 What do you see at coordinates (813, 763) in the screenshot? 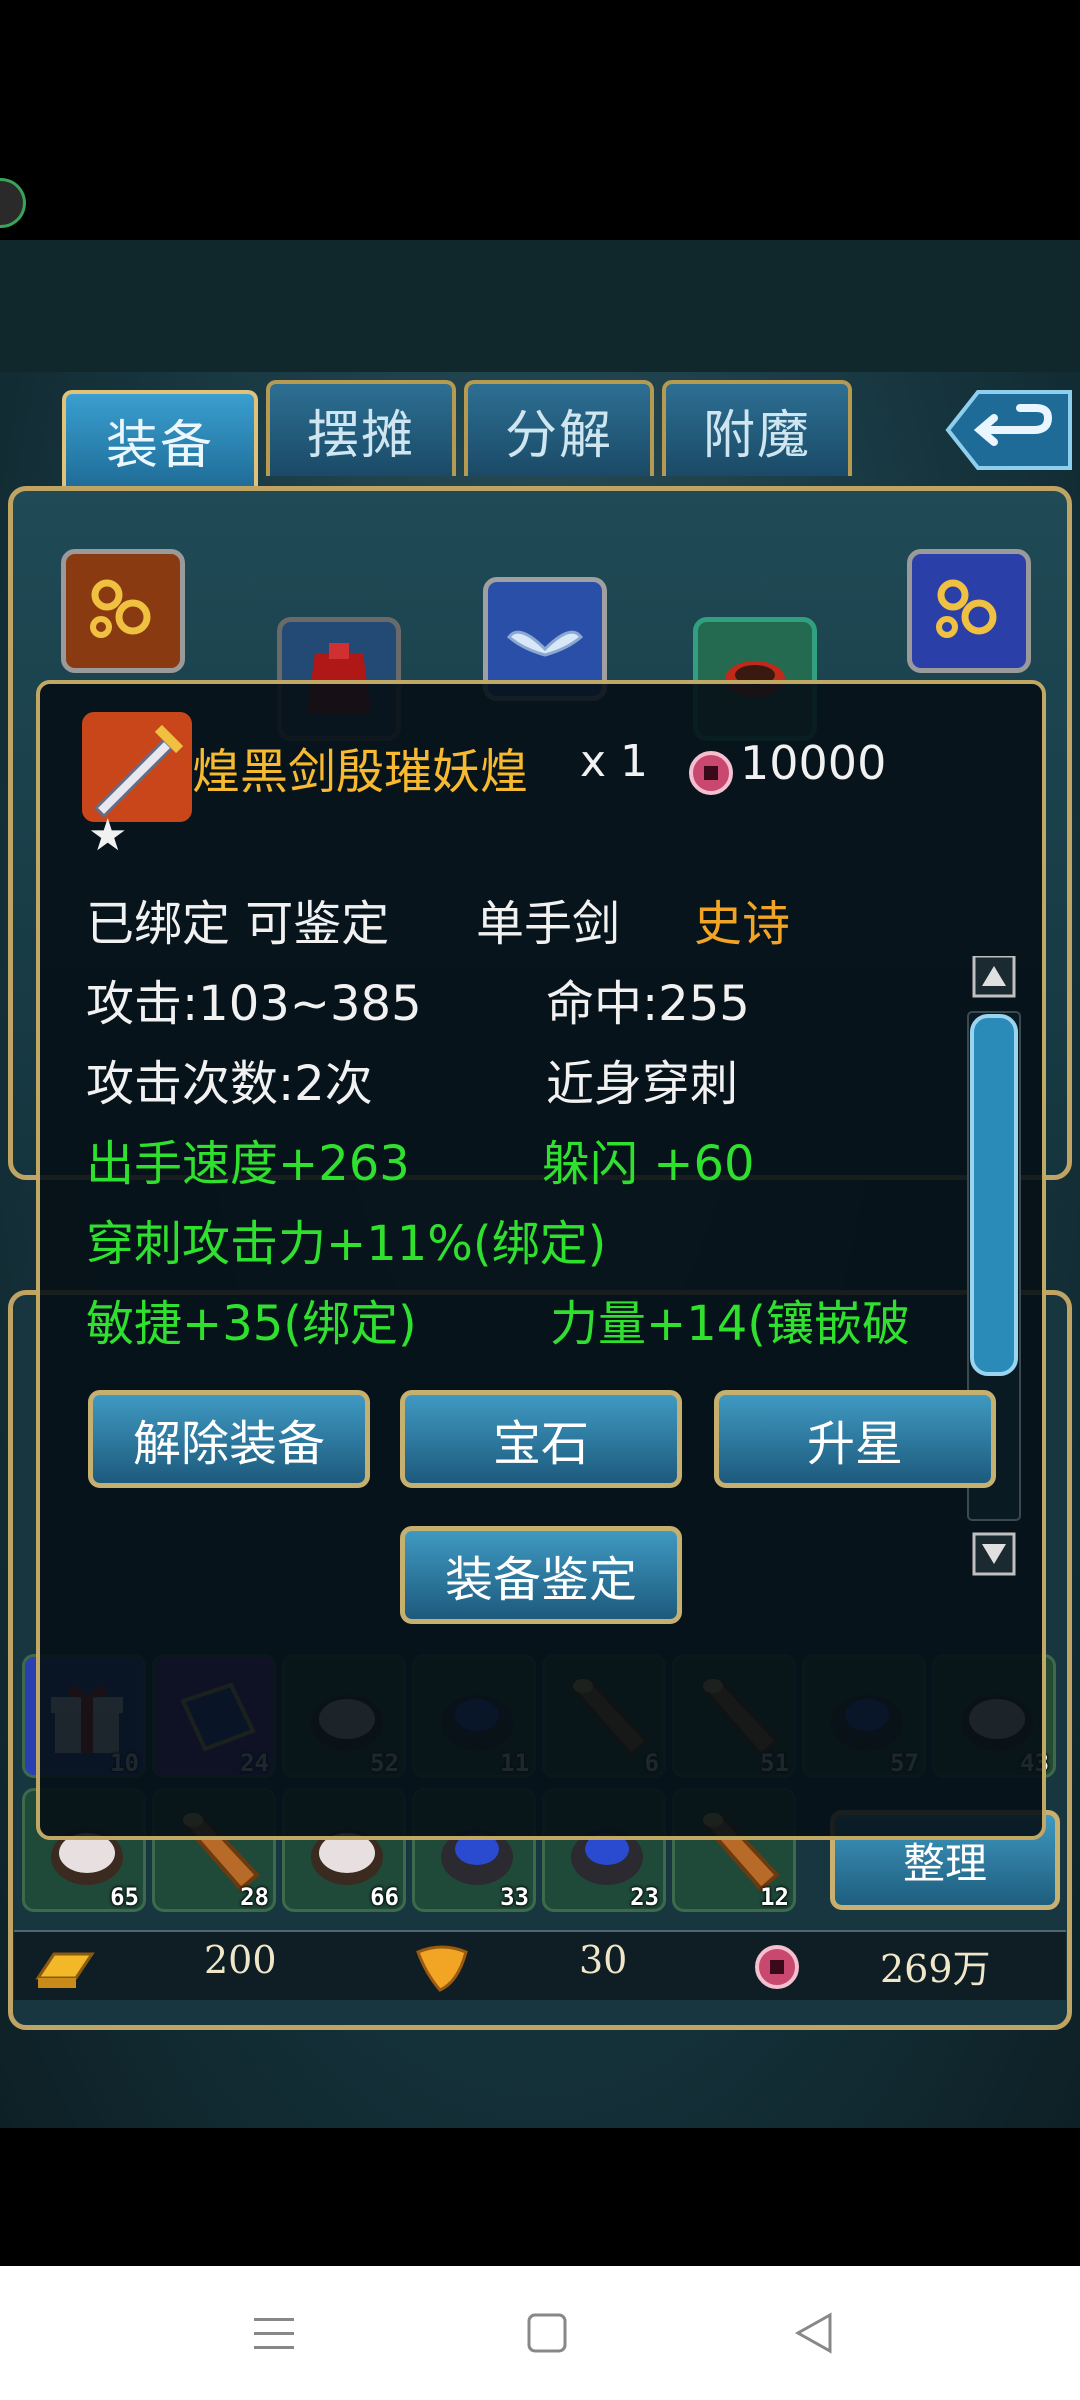
I see `item-price: 10000` at bounding box center [813, 763].